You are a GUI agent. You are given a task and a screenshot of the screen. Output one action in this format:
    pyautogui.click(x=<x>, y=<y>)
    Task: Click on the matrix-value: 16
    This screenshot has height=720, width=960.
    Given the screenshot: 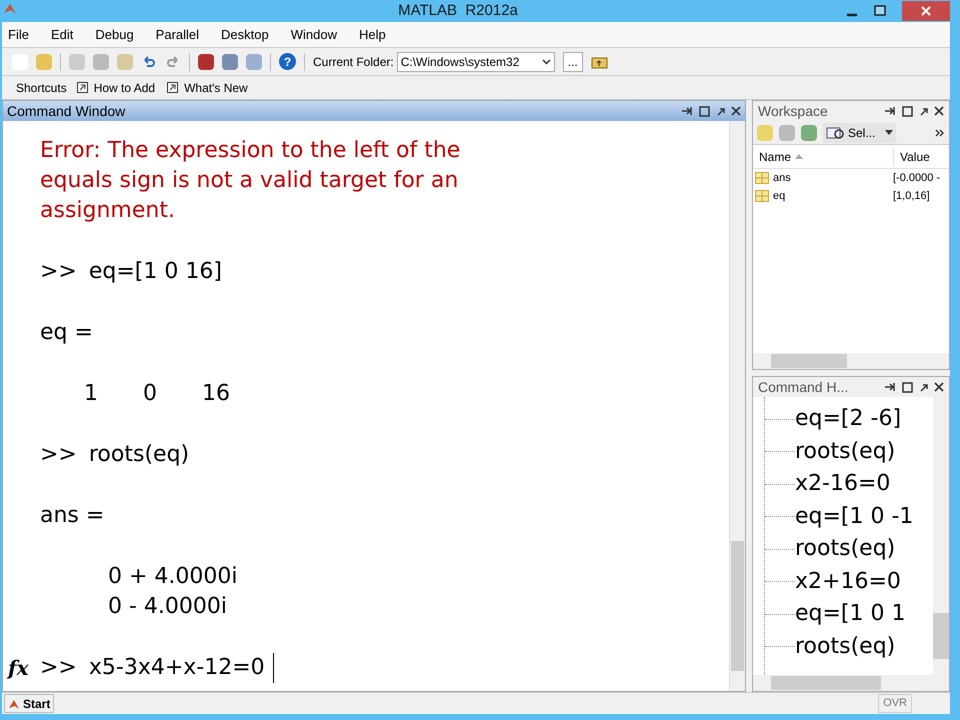 What is the action you would take?
    pyautogui.click(x=216, y=394)
    